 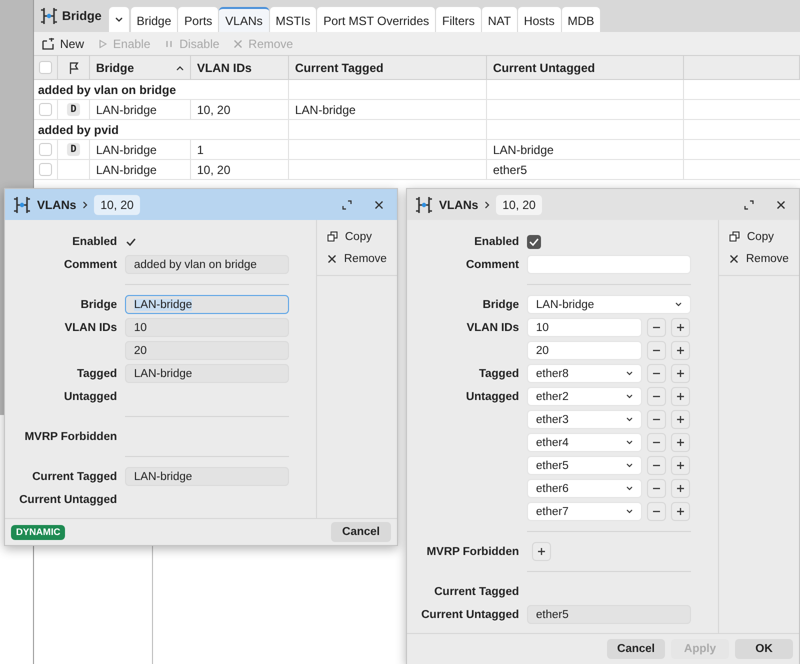 What do you see at coordinates (74, 476) in the screenshot?
I see `field-label: Current Tagged` at bounding box center [74, 476].